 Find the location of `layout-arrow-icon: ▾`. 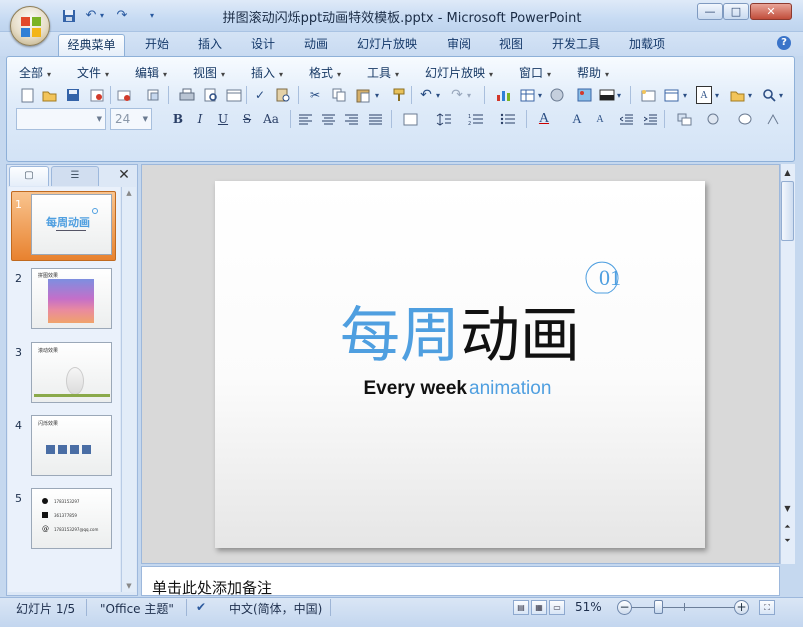

layout-arrow-icon: ▾ is located at coordinates (685, 95).